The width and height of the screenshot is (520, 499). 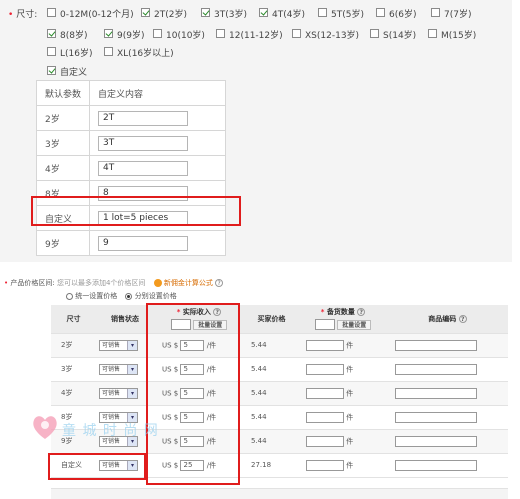 I want to click on size-option-label: 4T(4岁), so click(x=288, y=15).